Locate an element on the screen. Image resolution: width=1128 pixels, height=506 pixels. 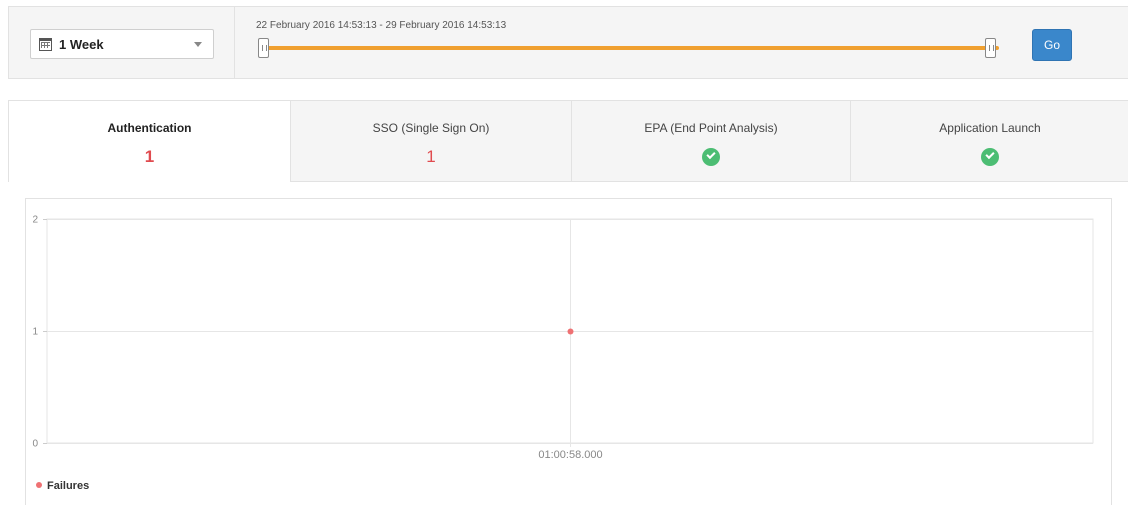
tab-application-launch: Application Launch is located at coordinates (989, 141).